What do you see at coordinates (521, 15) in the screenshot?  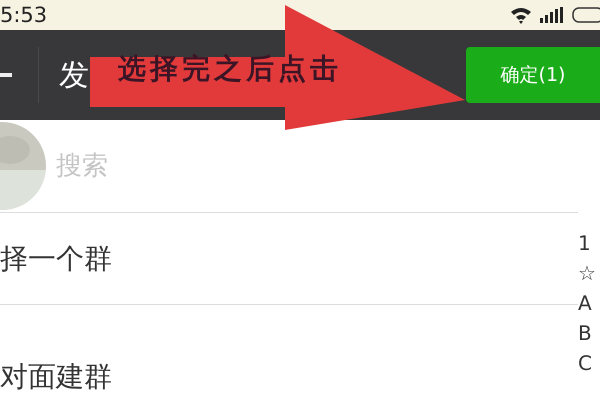 I see `wifi-icon` at bounding box center [521, 15].